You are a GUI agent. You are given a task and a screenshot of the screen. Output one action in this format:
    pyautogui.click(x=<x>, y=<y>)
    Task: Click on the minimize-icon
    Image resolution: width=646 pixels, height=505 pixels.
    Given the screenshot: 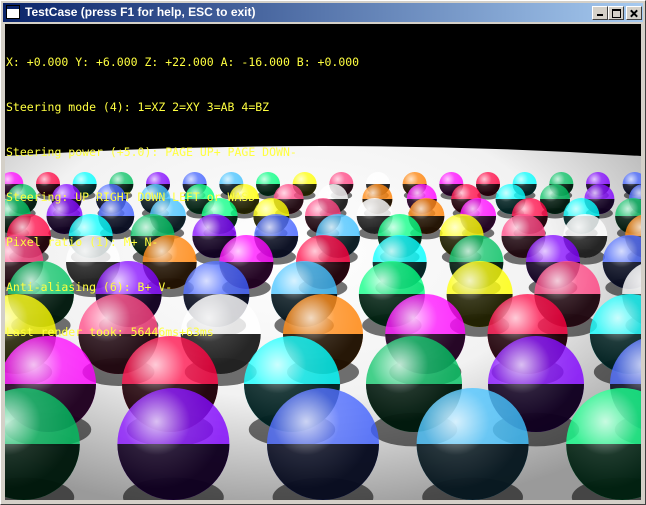 What is the action you would take?
    pyautogui.click(x=600, y=13)
    